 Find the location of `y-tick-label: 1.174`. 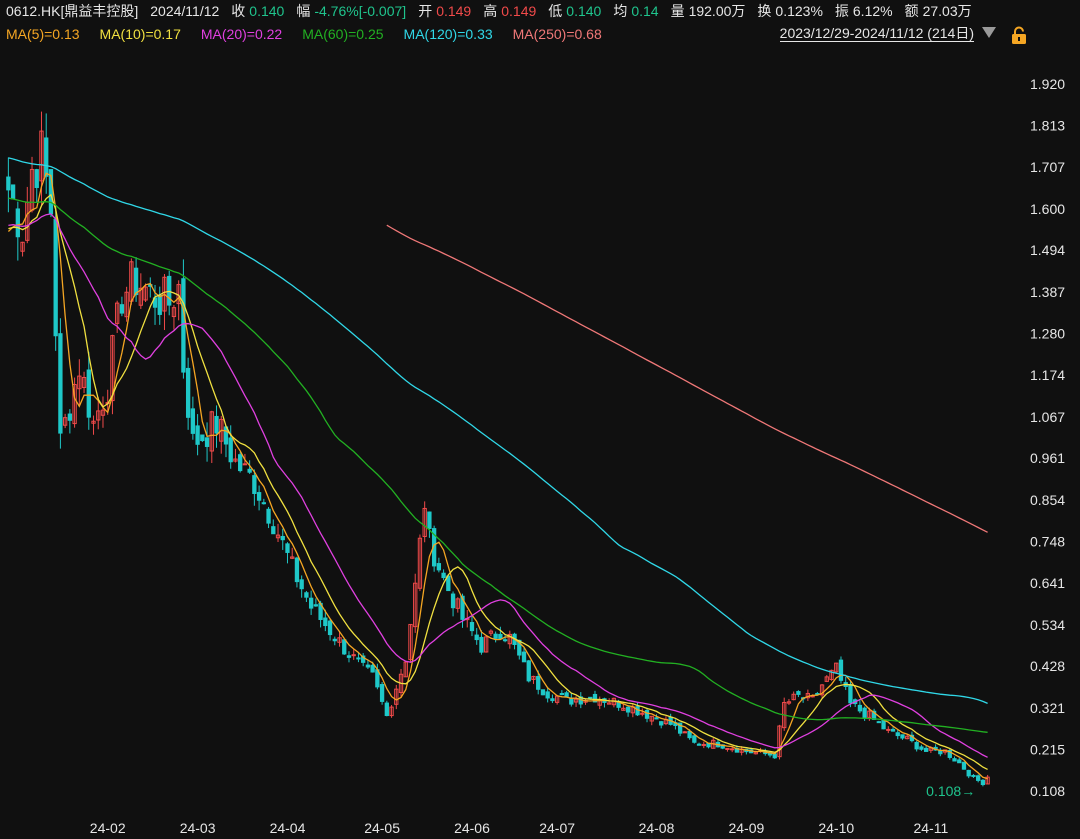

y-tick-label: 1.174 is located at coordinates (1047, 375).